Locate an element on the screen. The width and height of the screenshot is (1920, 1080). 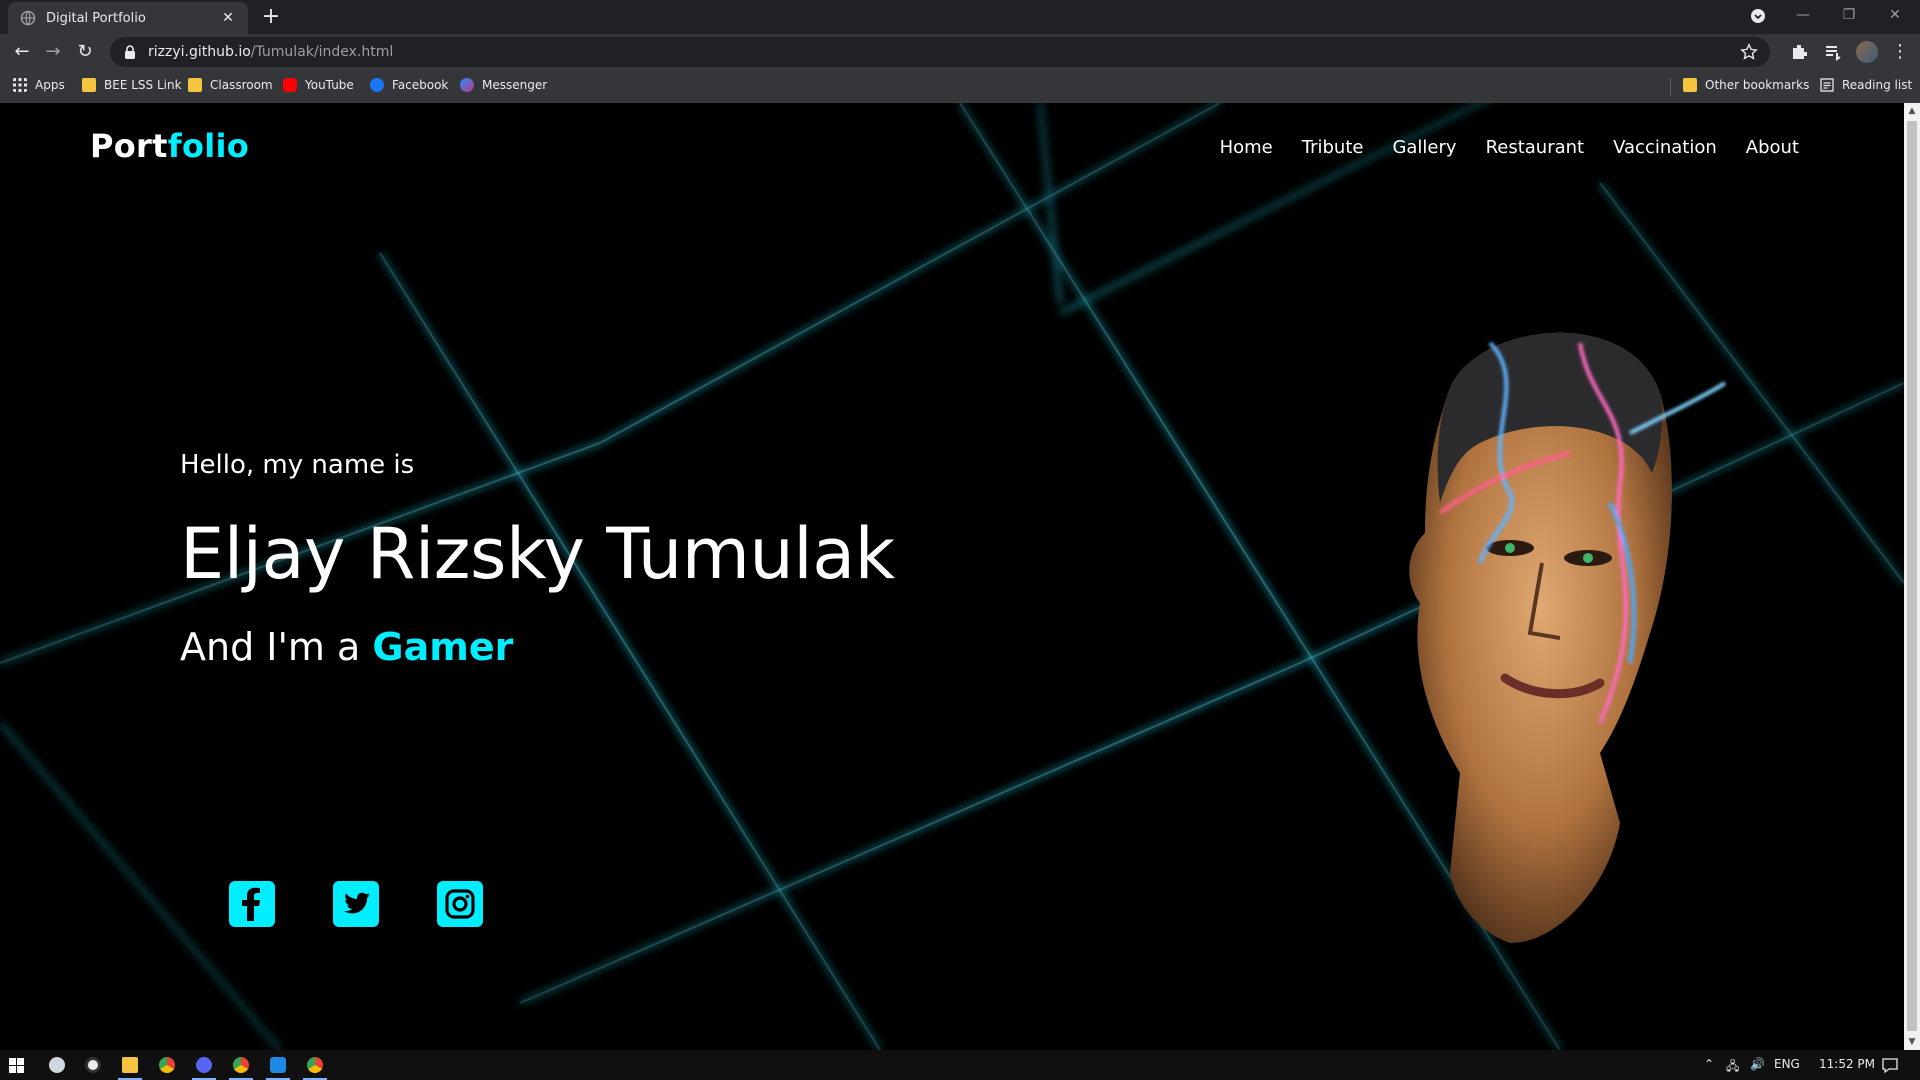
nav-vaccination: Vaccination is located at coordinates (1665, 147).